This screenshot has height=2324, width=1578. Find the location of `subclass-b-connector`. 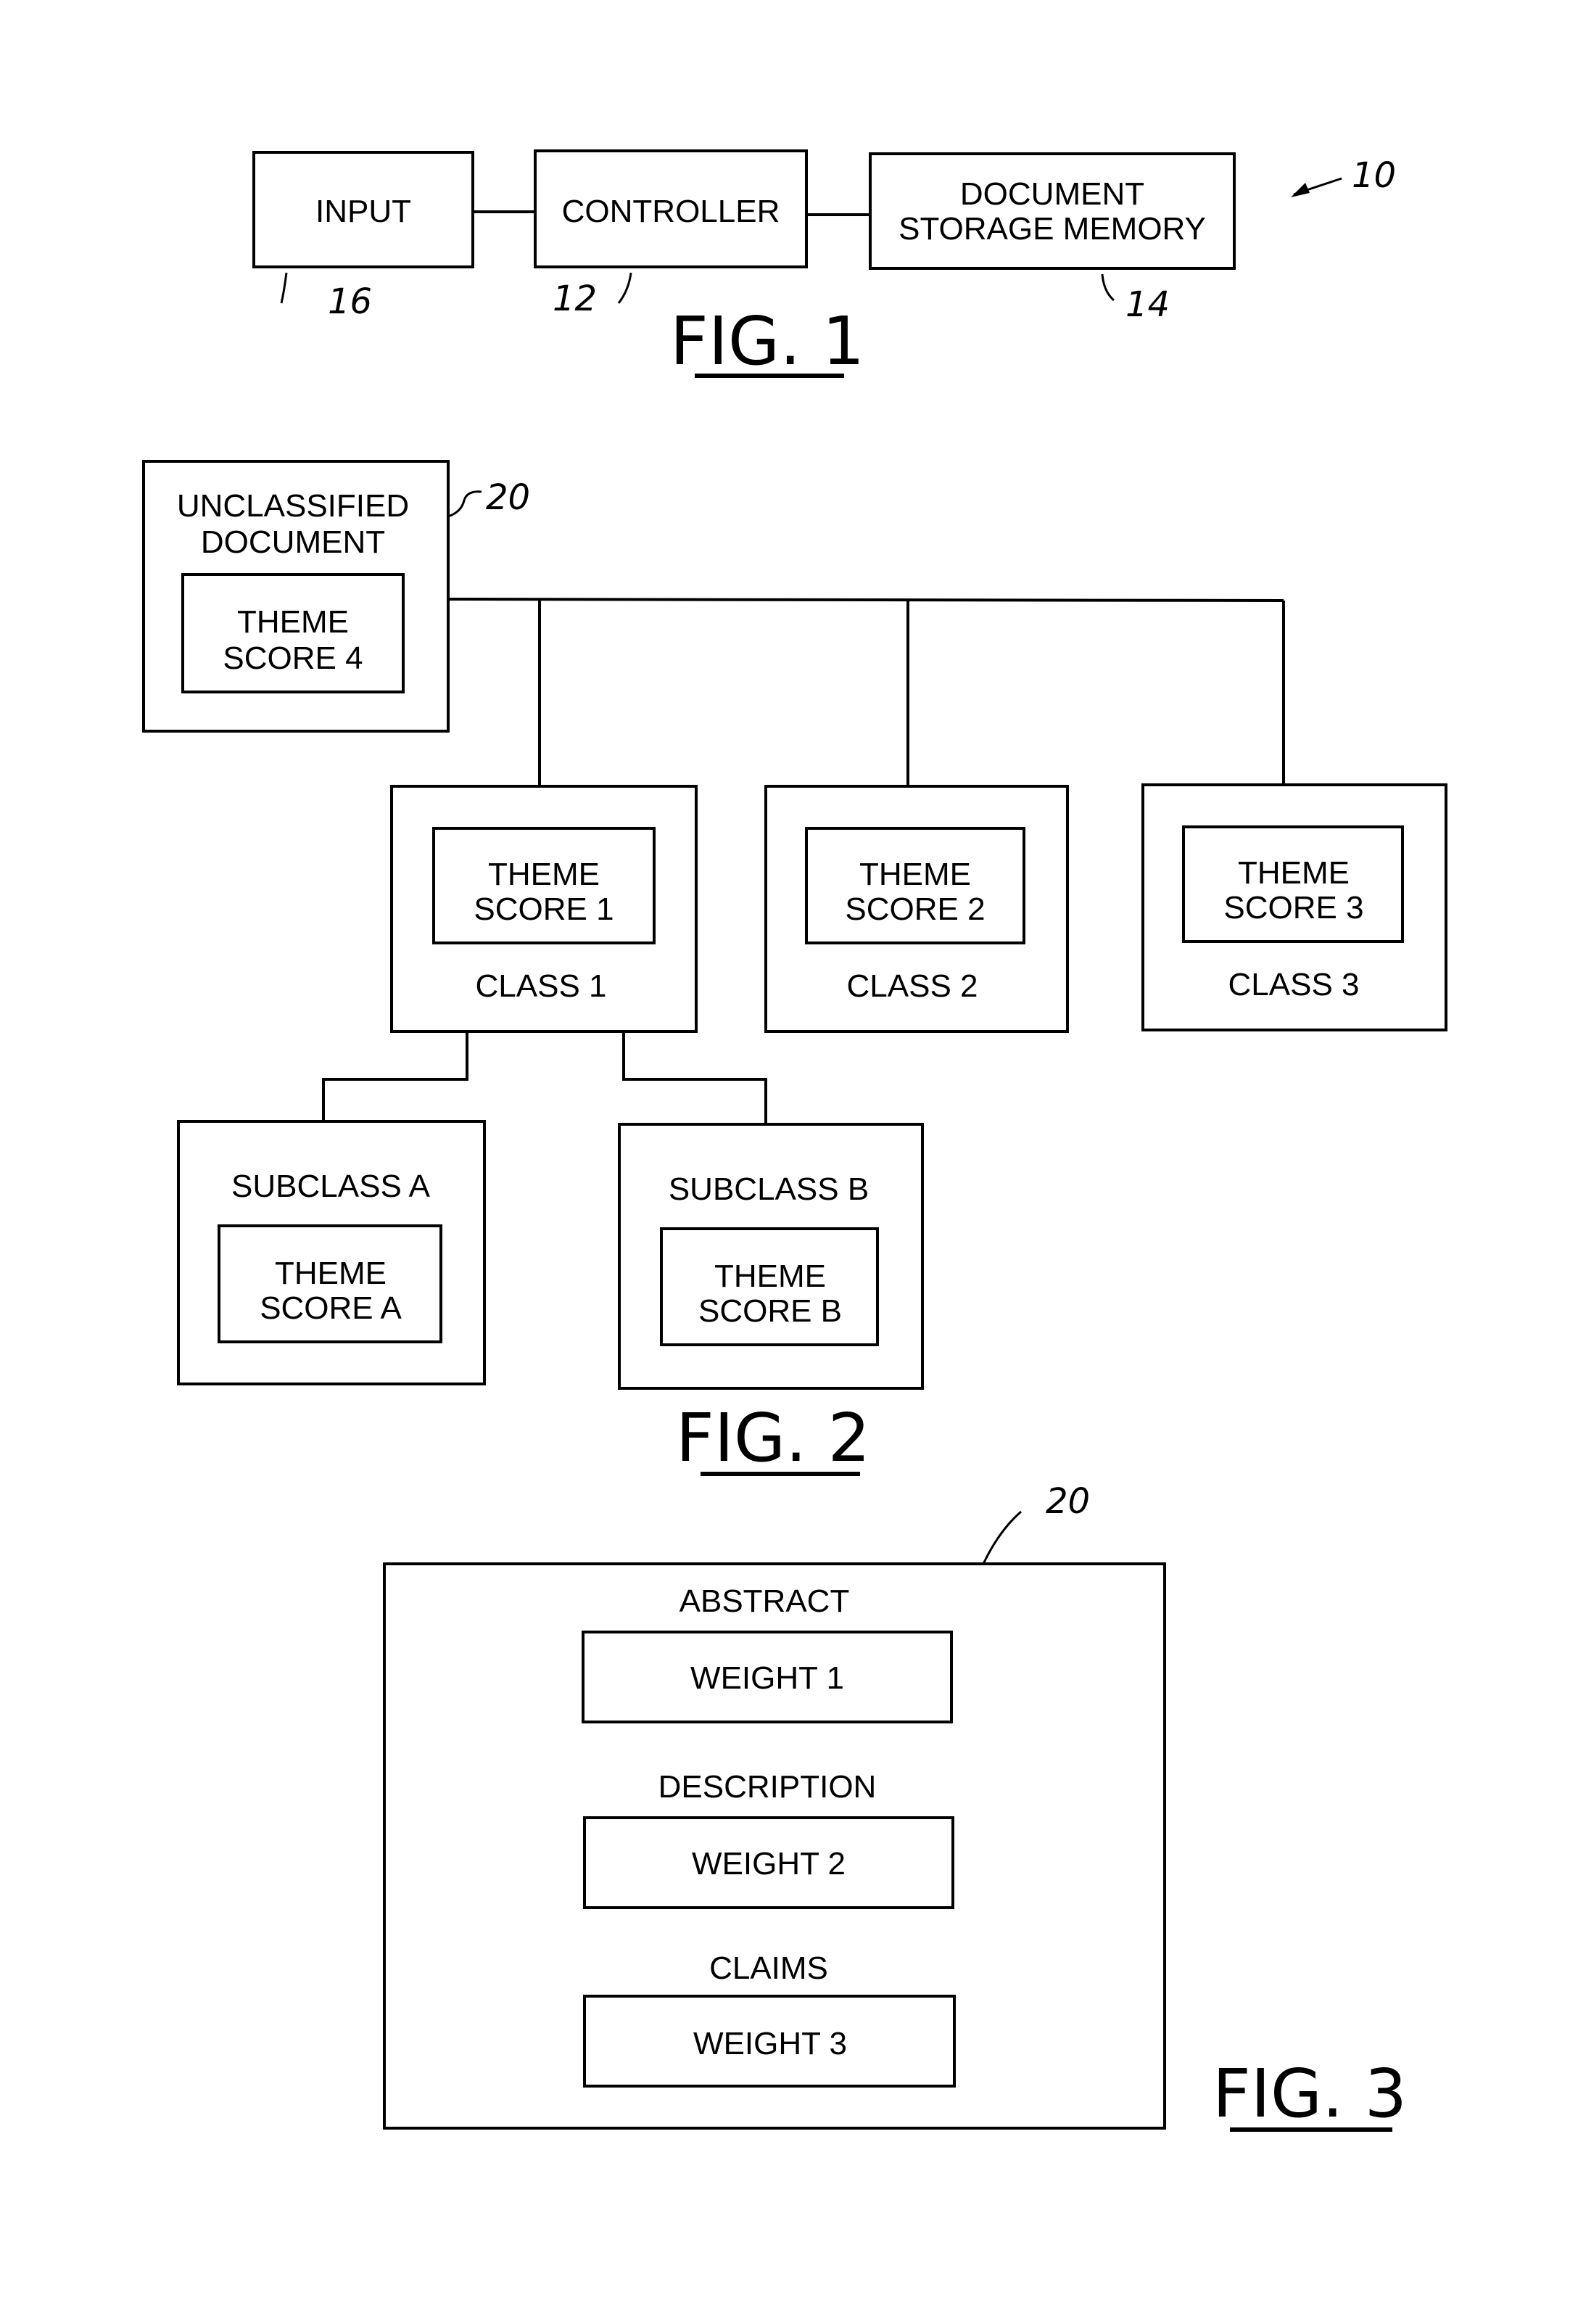

subclass-b-connector is located at coordinates (695, 1077).